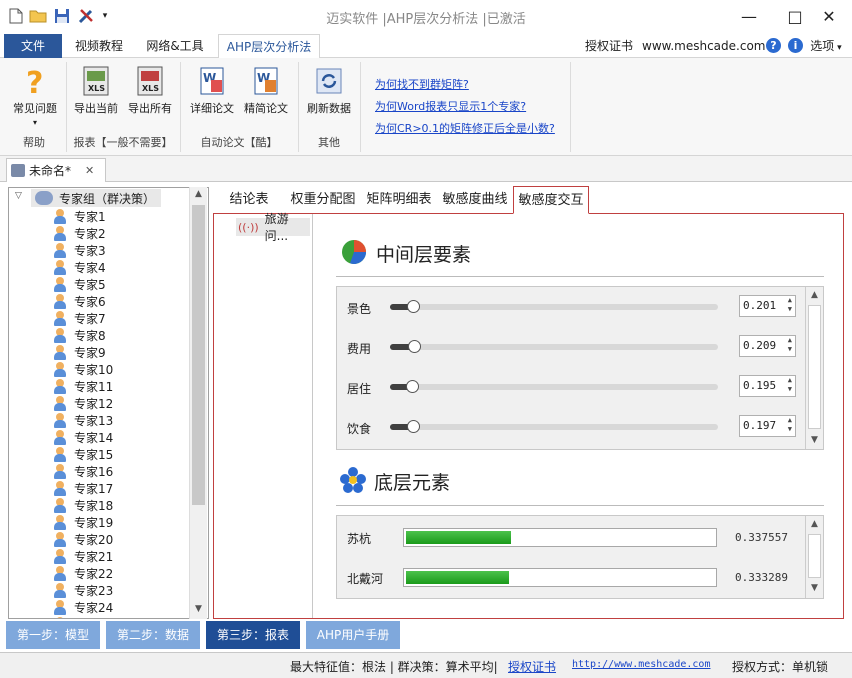 This screenshot has width=852, height=678. Describe the element at coordinates (795, 45) in the screenshot. I see `info-icon: i` at that location.